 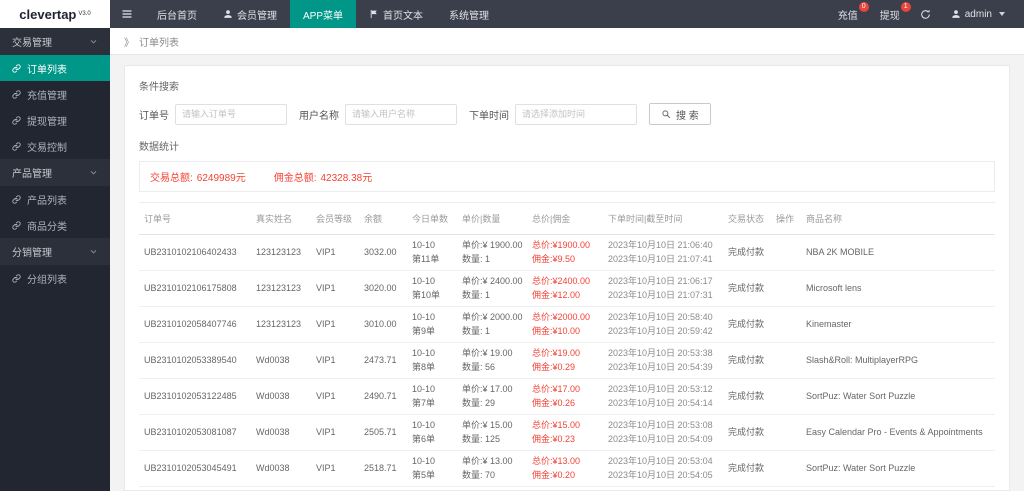 I want to click on nav-app-menu: APP菜单, so click(x=323, y=14).